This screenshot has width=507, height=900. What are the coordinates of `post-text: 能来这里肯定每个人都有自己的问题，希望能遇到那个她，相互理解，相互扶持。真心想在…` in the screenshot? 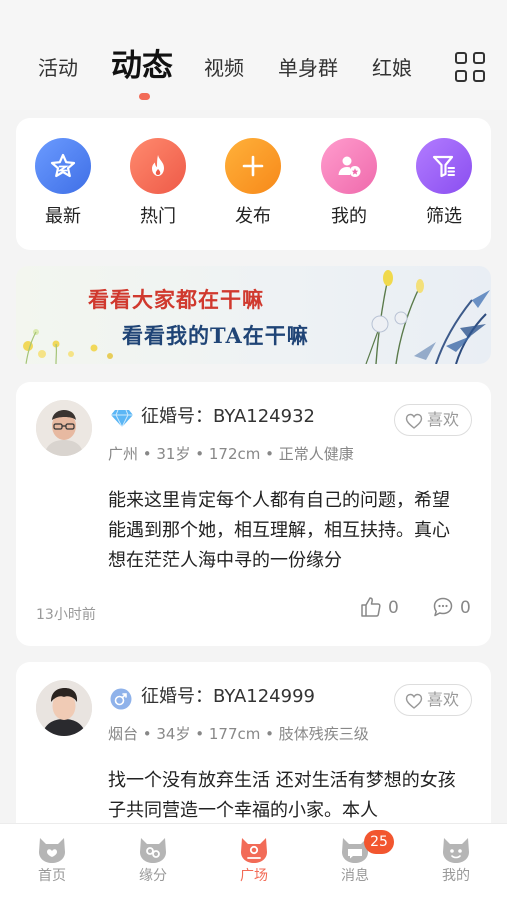 It's located at (279, 530).